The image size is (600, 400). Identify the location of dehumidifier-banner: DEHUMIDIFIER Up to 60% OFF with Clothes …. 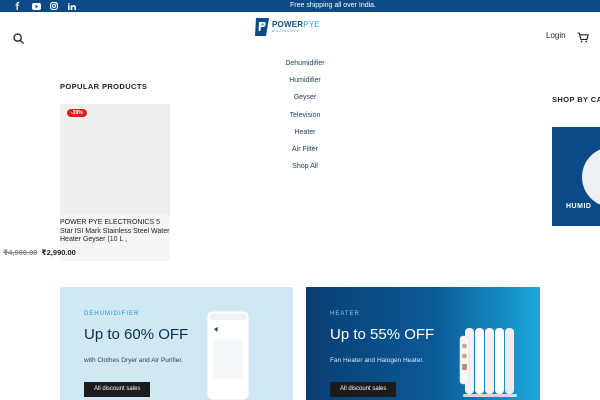
(176, 343).